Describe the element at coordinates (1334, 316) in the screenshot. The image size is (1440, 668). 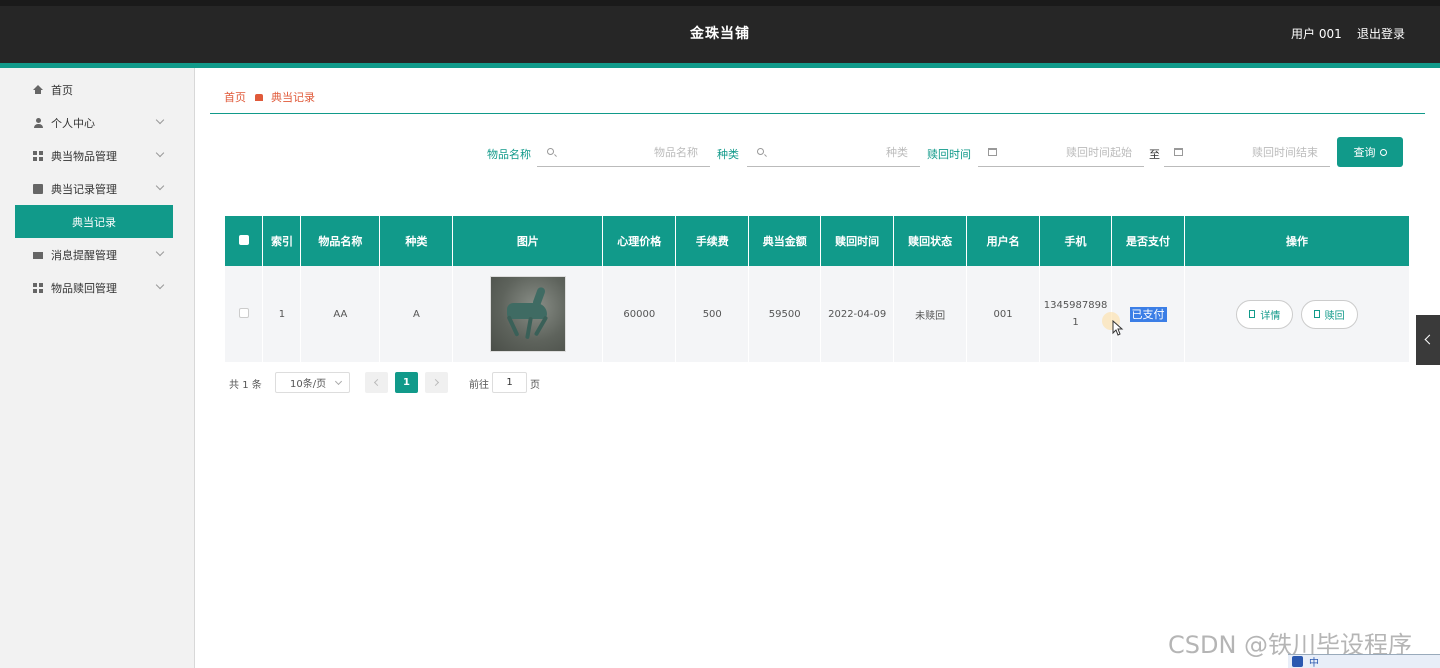
I see `redeem-button-label: 赎回` at that location.